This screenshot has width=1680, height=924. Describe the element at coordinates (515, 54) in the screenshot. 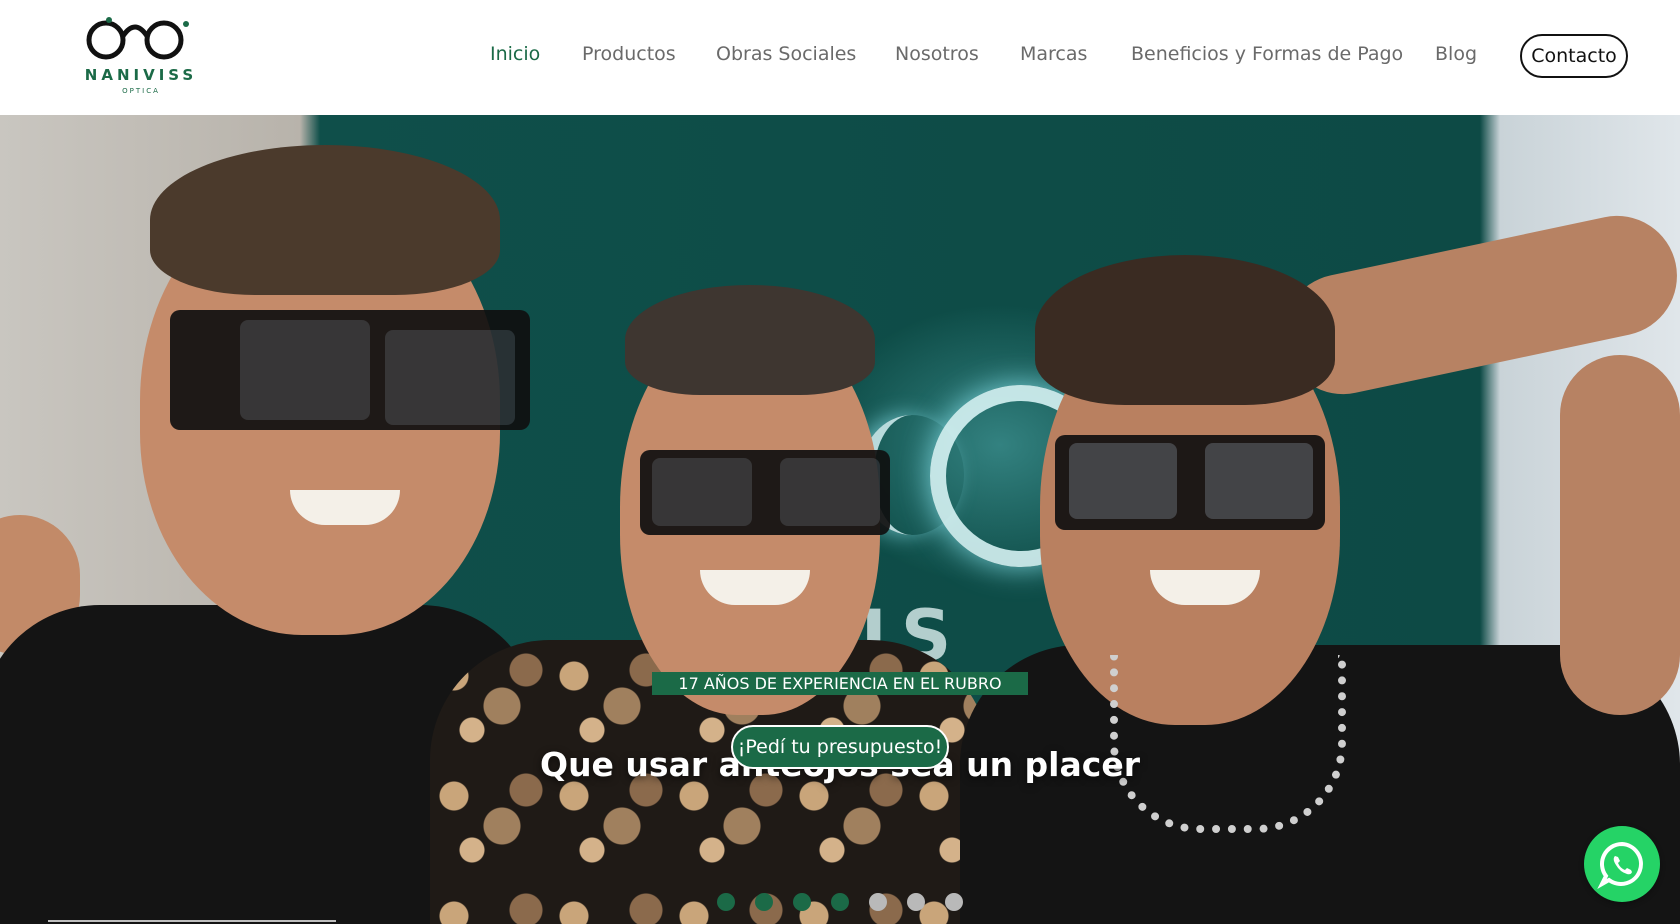

I see `nav-item-inicio: Inicio` at that location.